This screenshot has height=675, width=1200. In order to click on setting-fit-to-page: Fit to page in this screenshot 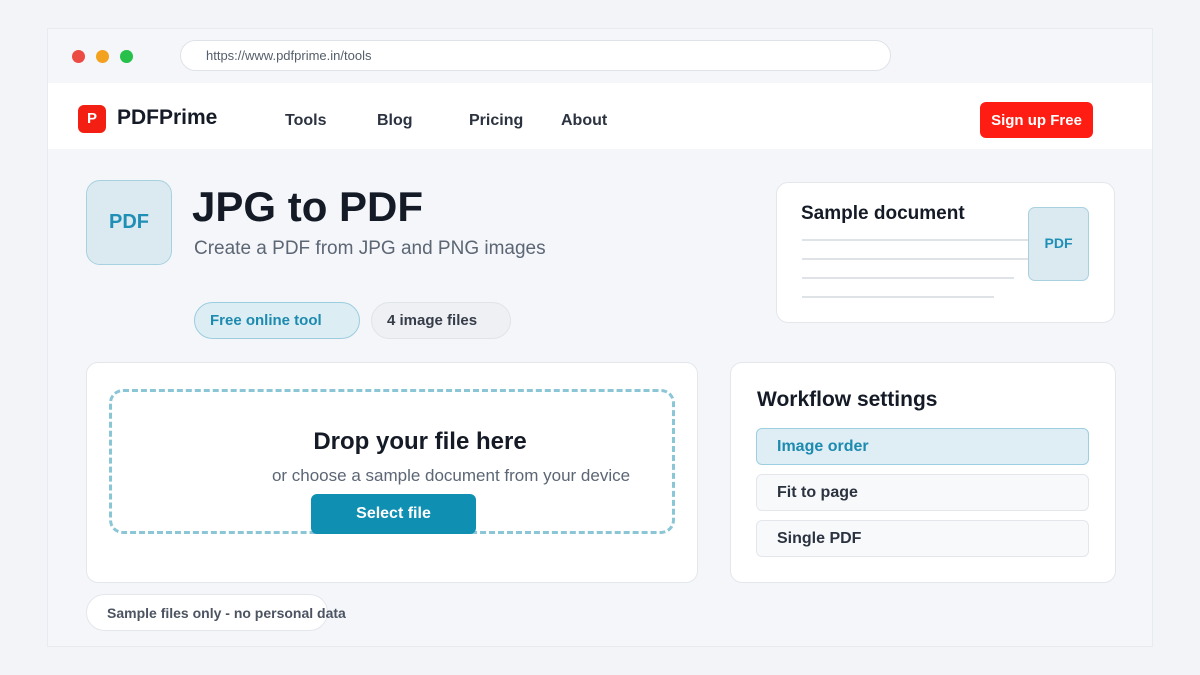, I will do `click(922, 492)`.